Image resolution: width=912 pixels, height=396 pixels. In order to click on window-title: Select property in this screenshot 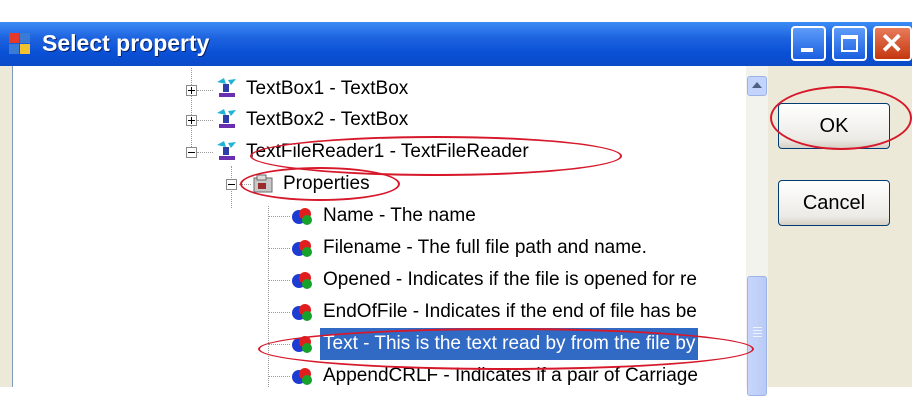, I will do `click(126, 43)`.